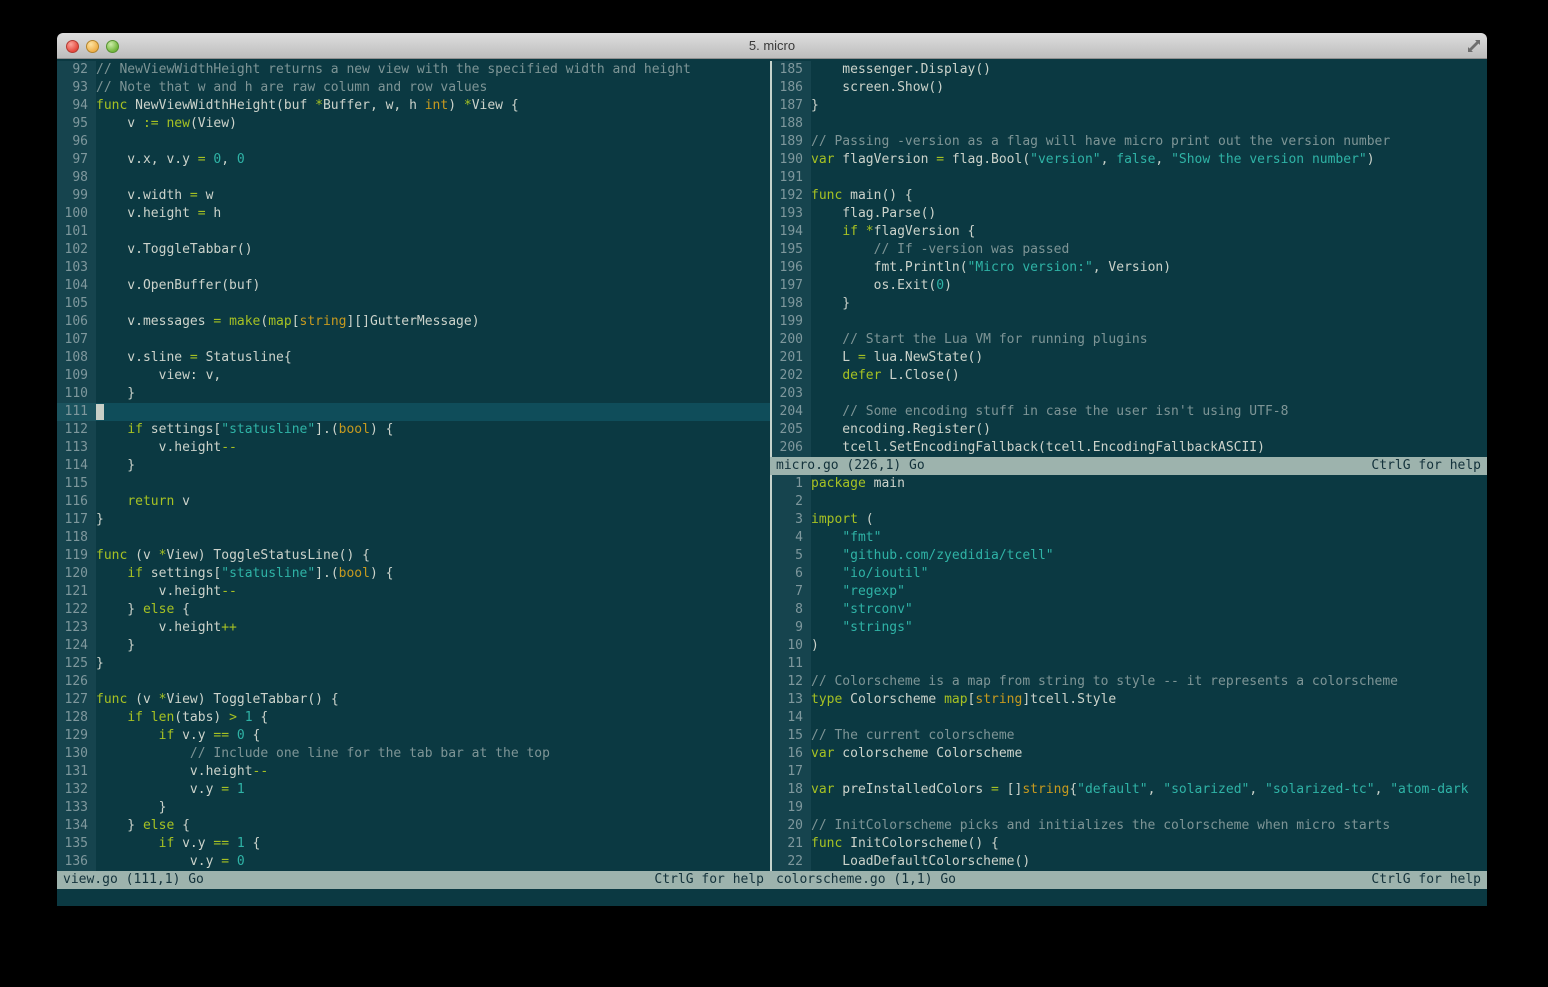 The height and width of the screenshot is (987, 1548). What do you see at coordinates (413, 286) in the screenshot?
I see `code-line: 104 v.OpenBuffer(buf)` at bounding box center [413, 286].